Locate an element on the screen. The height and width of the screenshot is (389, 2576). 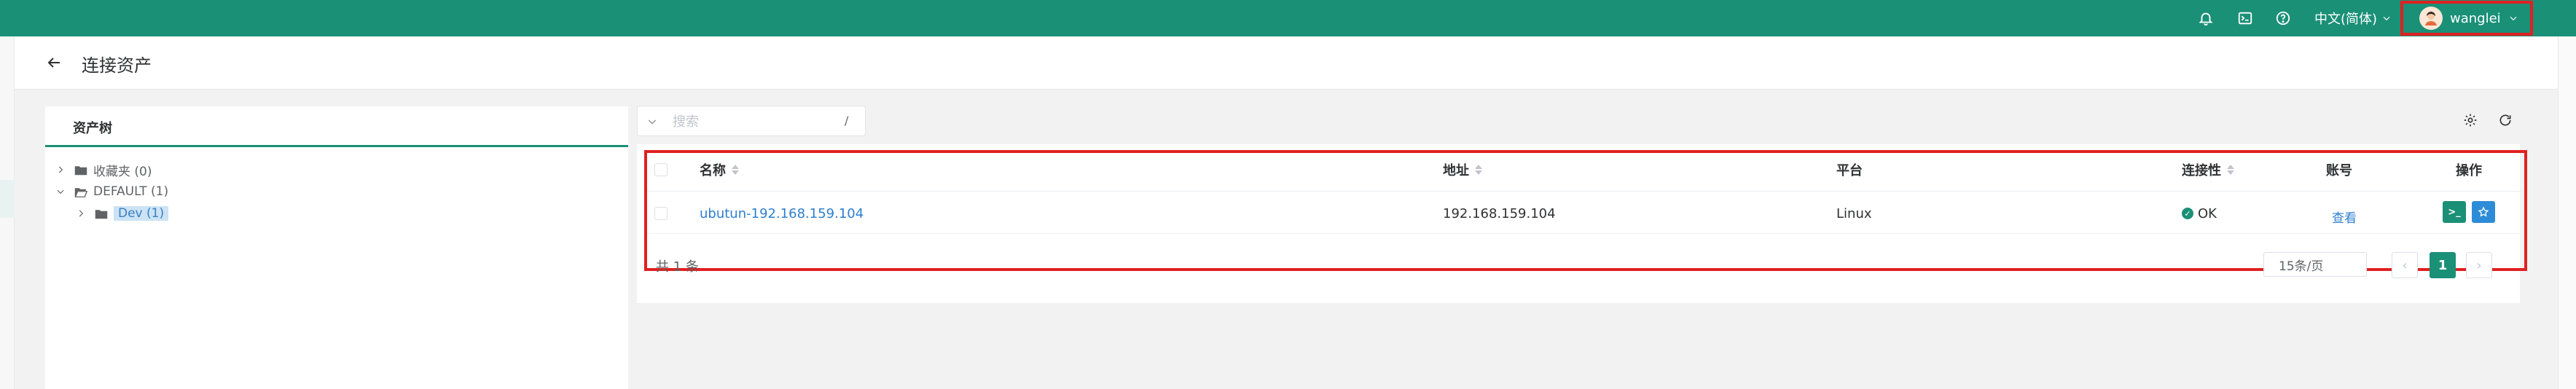
help-icon is located at coordinates (2283, 18).